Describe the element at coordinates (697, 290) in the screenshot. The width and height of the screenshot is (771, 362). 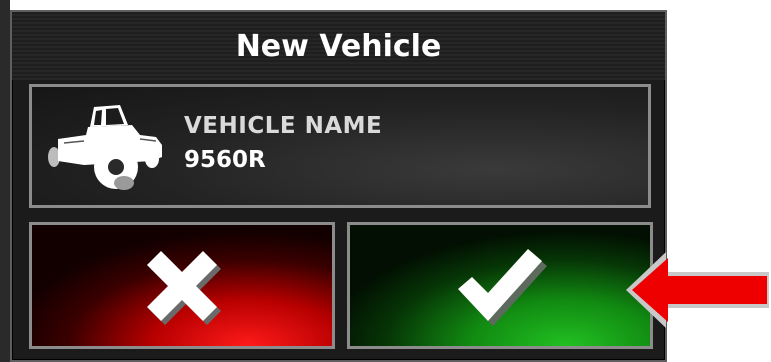
I see `red-arrow-icon` at that location.